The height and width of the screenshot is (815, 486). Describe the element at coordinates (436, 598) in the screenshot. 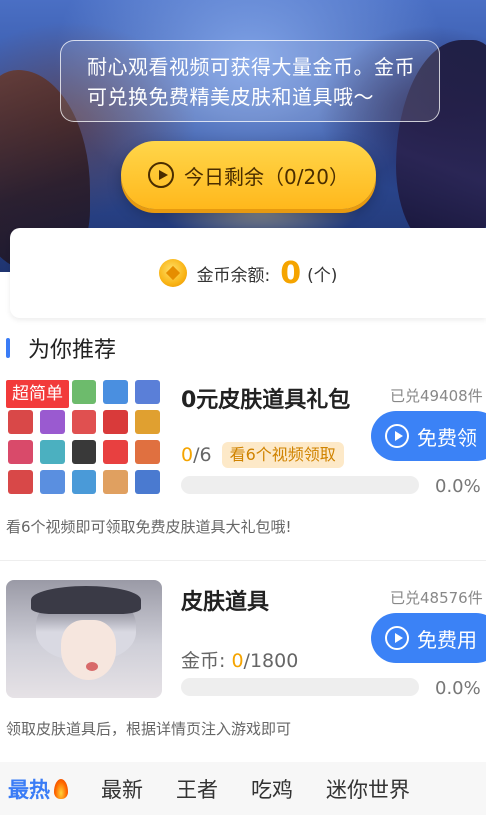

I see `redeemed-count: 已兑48576件` at that location.